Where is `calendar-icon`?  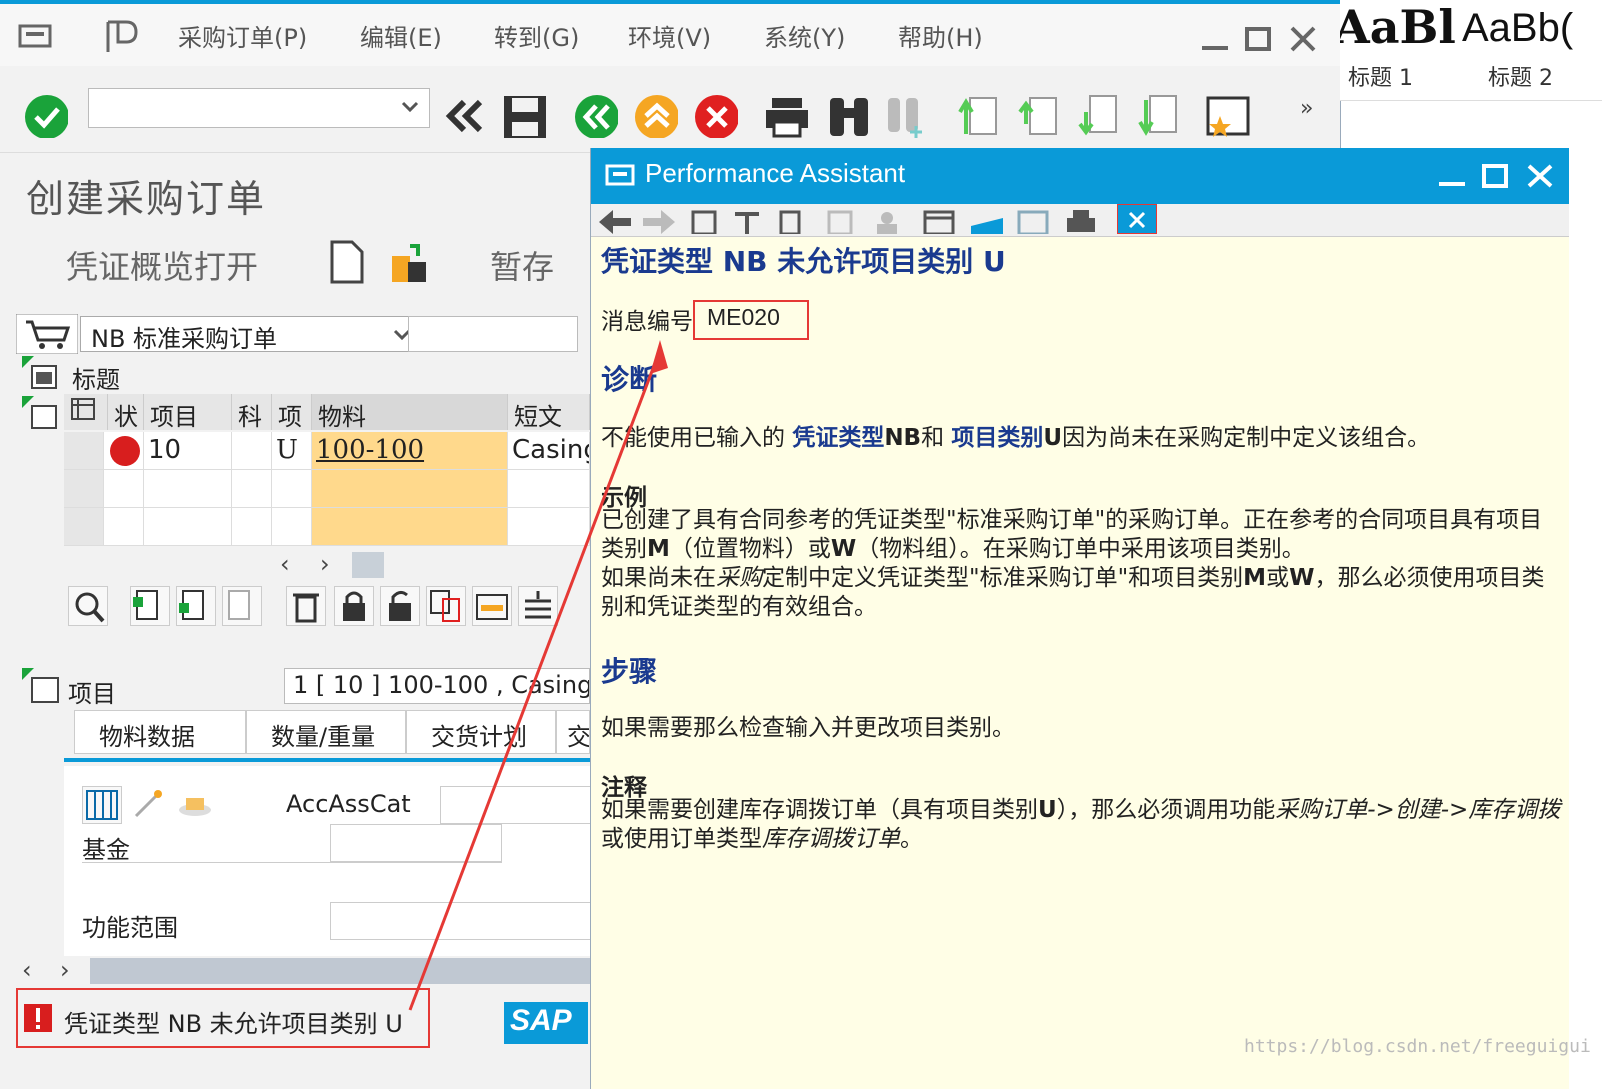 calendar-icon is located at coordinates (939, 221).